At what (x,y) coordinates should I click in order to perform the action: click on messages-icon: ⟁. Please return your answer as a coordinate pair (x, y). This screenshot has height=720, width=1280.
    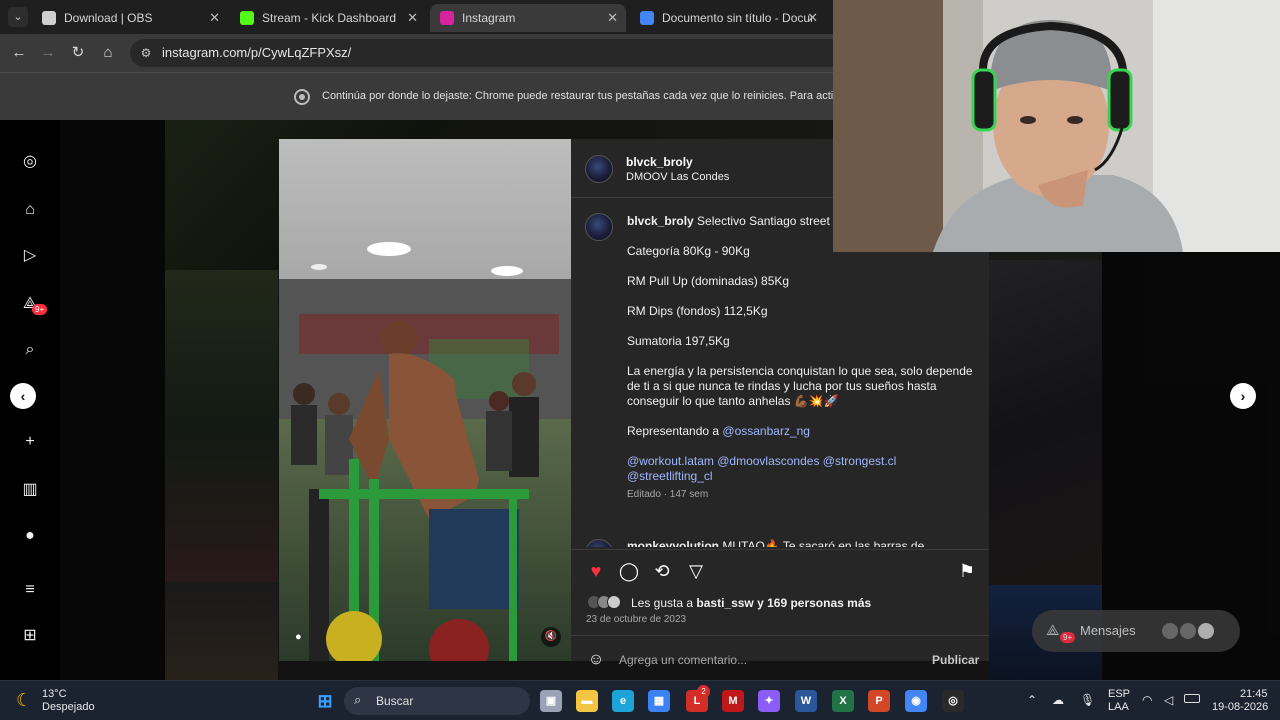
    Looking at the image, I should click on (1053, 630).